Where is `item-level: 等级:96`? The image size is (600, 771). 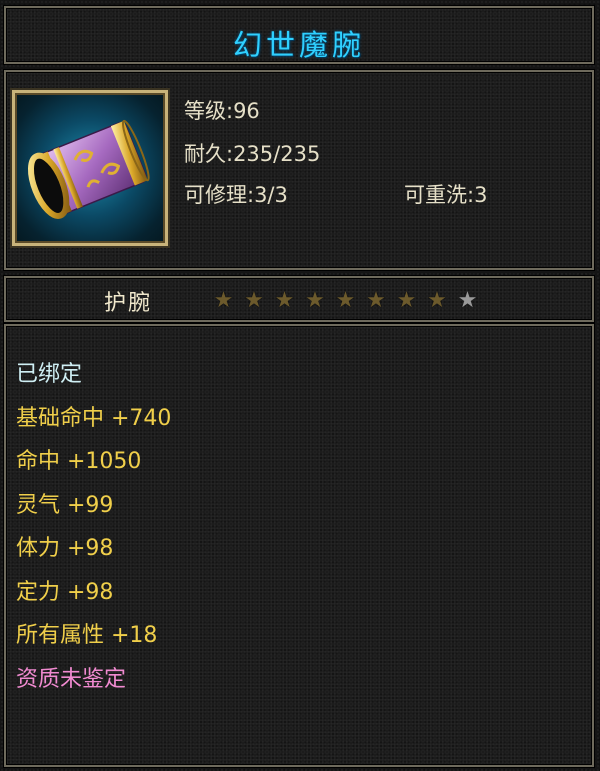
item-level: 等级:96 is located at coordinates (222, 111).